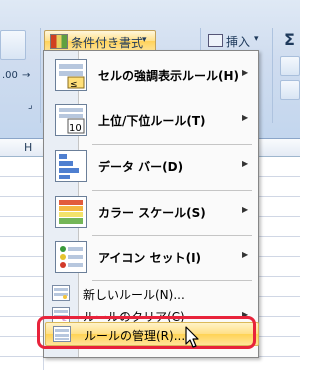 The width and height of the screenshot is (320, 370). I want to click on autosum-button: Σ, so click(289, 40).